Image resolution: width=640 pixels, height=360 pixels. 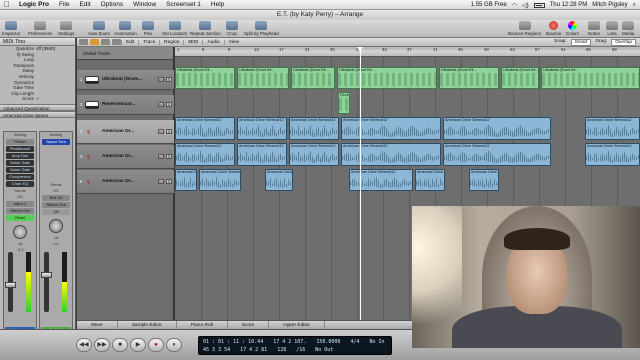 What do you see at coordinates (217, 4) in the screenshot?
I see `menu-help: Help` at bounding box center [217, 4].